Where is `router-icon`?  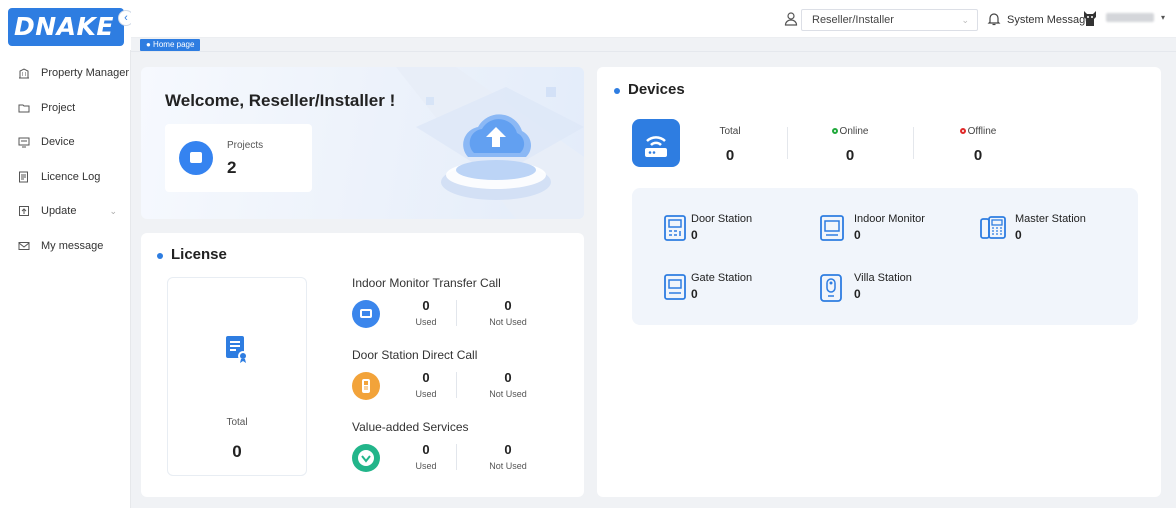
router-icon is located at coordinates (656, 143).